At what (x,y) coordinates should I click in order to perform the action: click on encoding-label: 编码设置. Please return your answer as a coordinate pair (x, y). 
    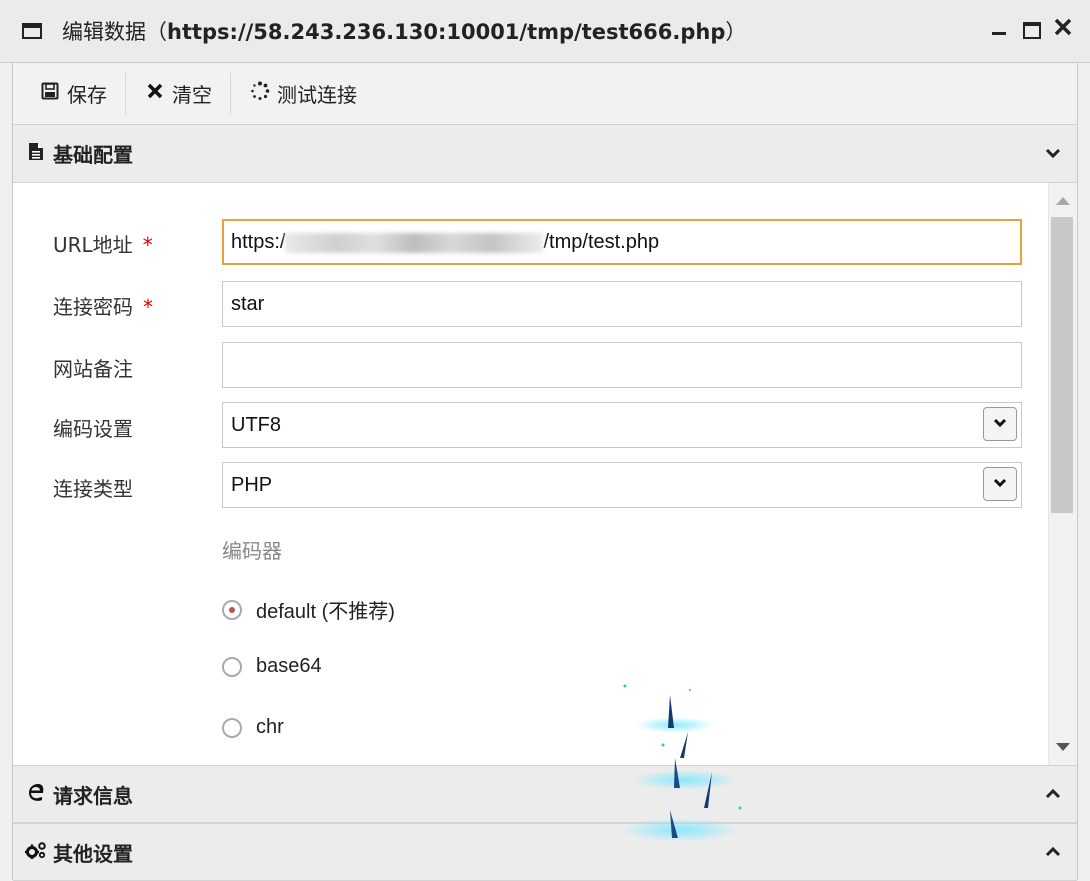
    Looking at the image, I should click on (93, 429).